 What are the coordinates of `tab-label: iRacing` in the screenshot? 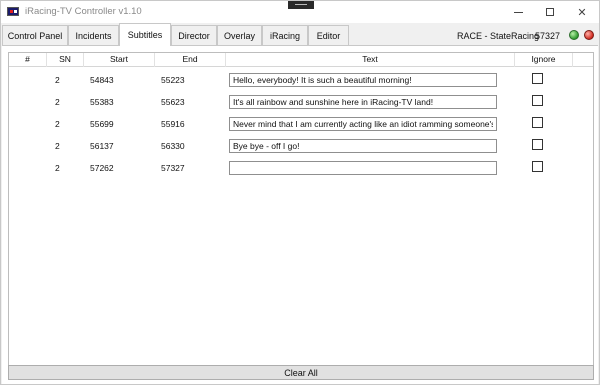 It's located at (284, 35).